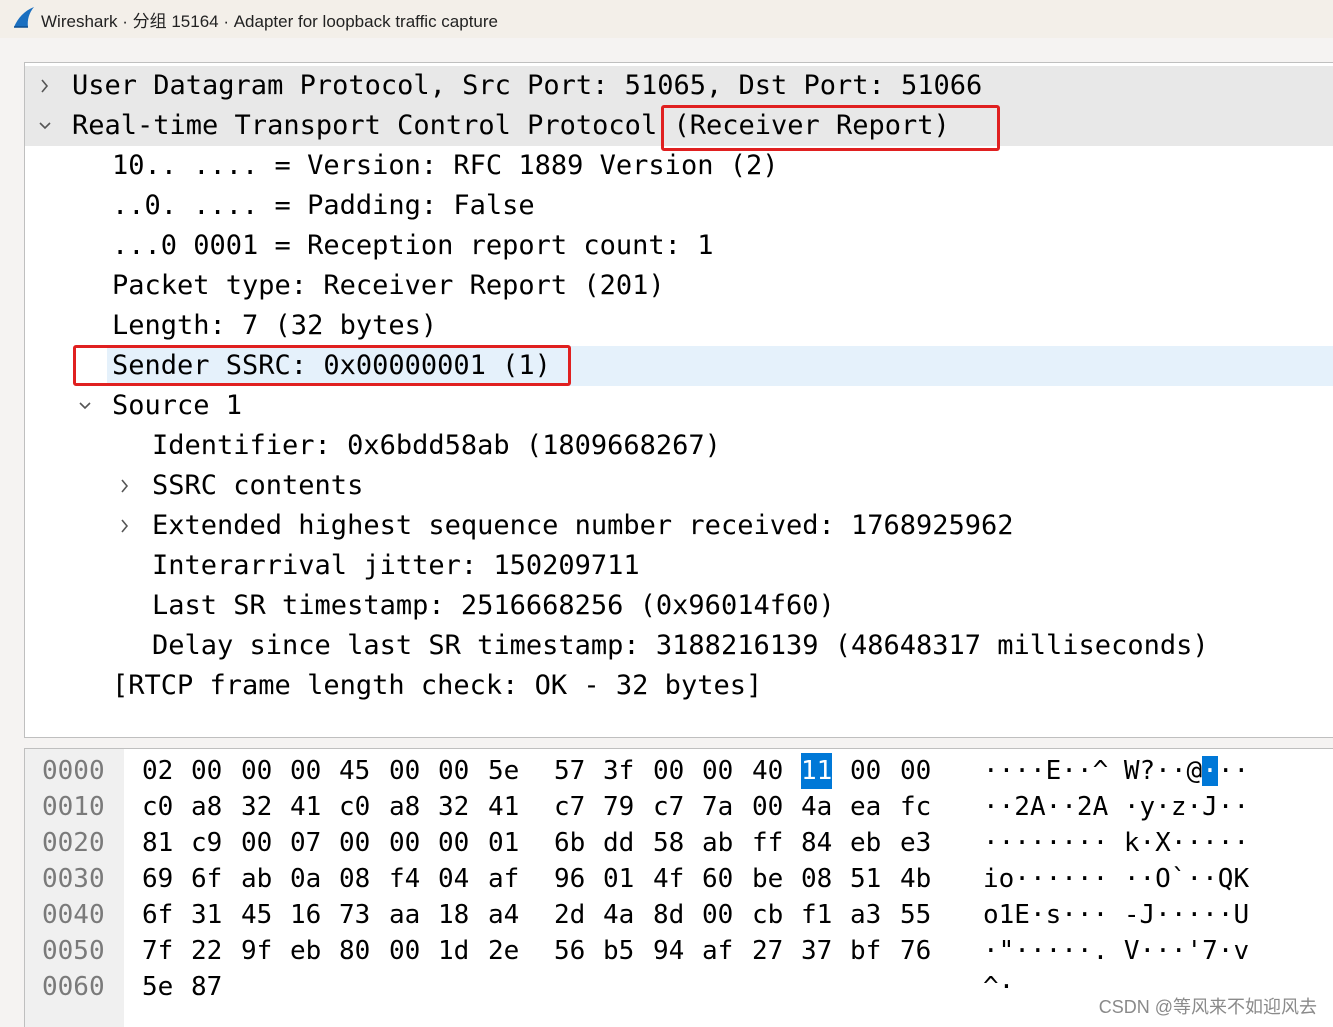 The width and height of the screenshot is (1333, 1027). I want to click on hex-byte: b5, so click(618, 951).